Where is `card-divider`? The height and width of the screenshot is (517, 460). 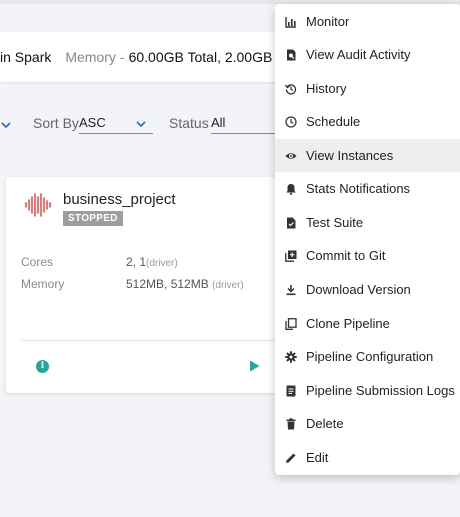 card-divider is located at coordinates (156, 340).